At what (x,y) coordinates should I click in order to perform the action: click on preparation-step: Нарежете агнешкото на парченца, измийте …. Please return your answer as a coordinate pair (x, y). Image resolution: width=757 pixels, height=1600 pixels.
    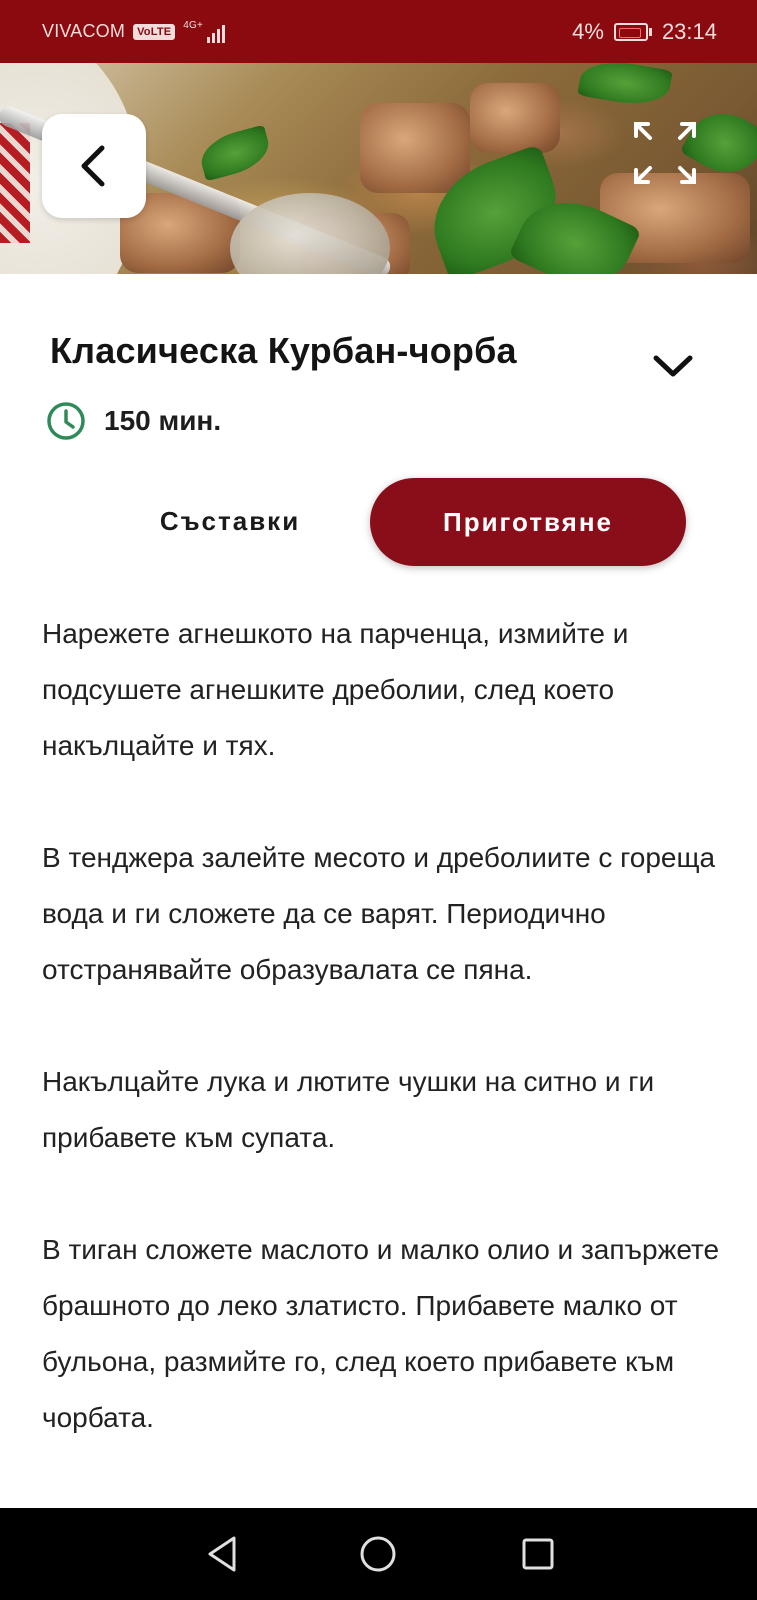
    Looking at the image, I should click on (335, 689).